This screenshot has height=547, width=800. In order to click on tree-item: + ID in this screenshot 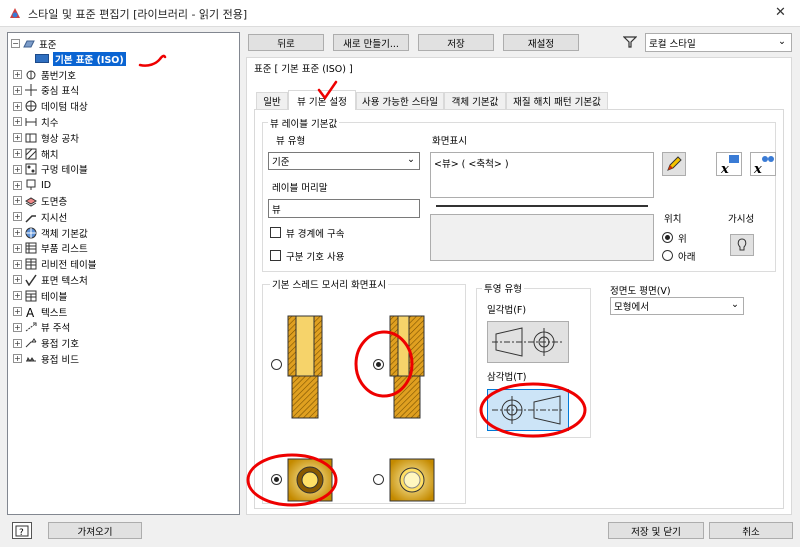, I will do `click(32, 185)`.